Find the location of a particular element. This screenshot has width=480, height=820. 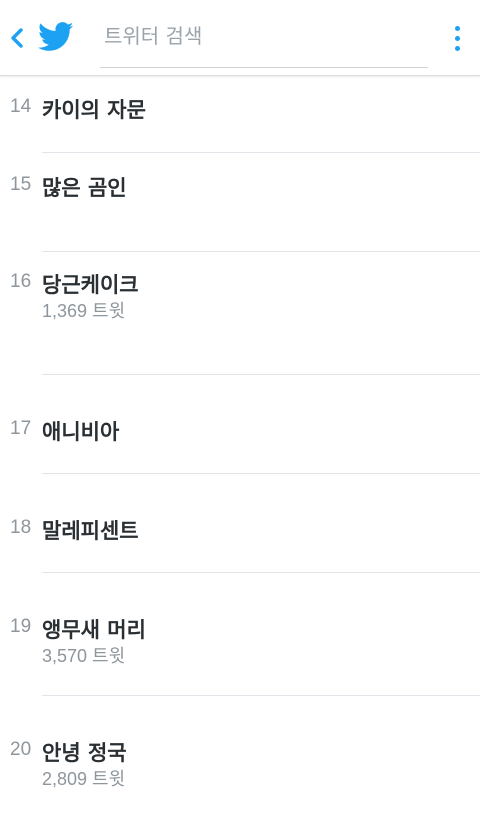

trend-title: 카이의 자문 is located at coordinates (94, 110).